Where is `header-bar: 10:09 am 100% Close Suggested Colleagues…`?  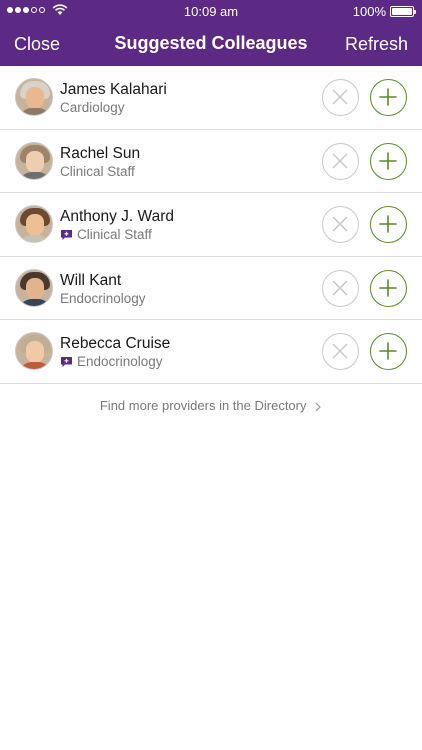
header-bar: 10:09 am 100% Close Suggested Colleagues… is located at coordinates (211, 33).